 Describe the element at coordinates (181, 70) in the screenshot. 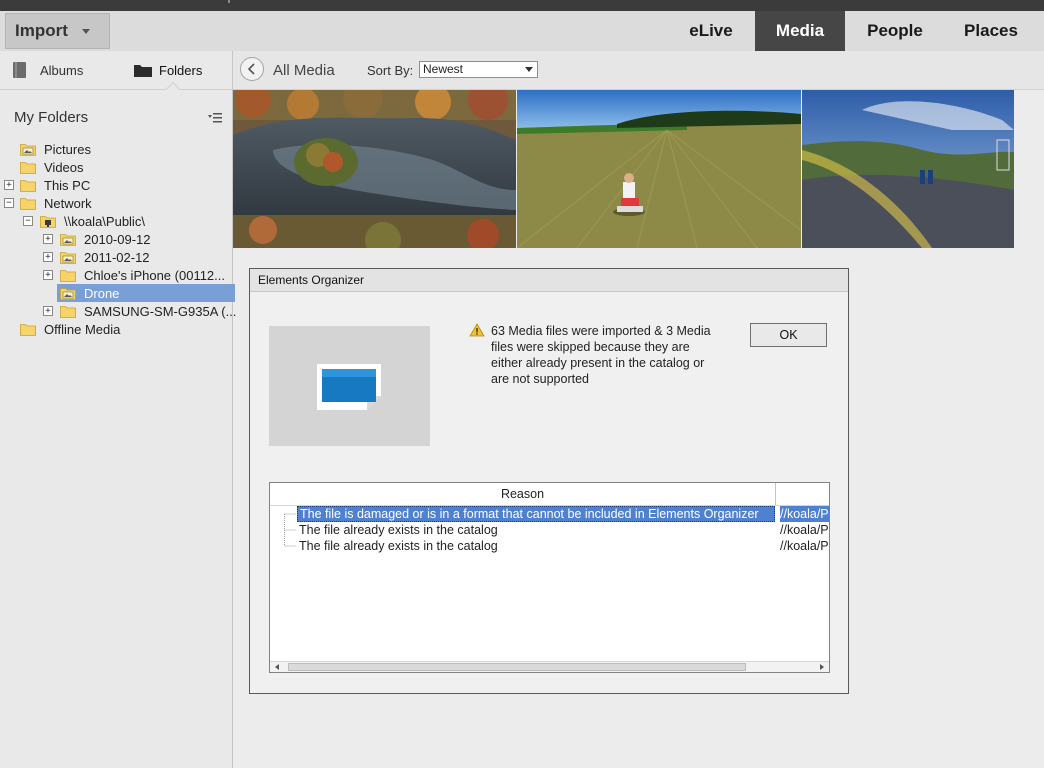

I see `tab-folders-label: Folders` at that location.